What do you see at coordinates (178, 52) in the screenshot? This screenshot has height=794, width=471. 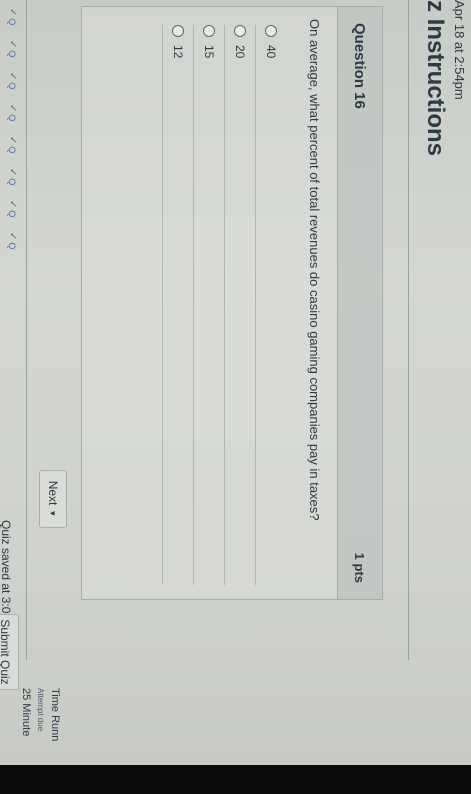 I see `answer-label: 12` at bounding box center [178, 52].